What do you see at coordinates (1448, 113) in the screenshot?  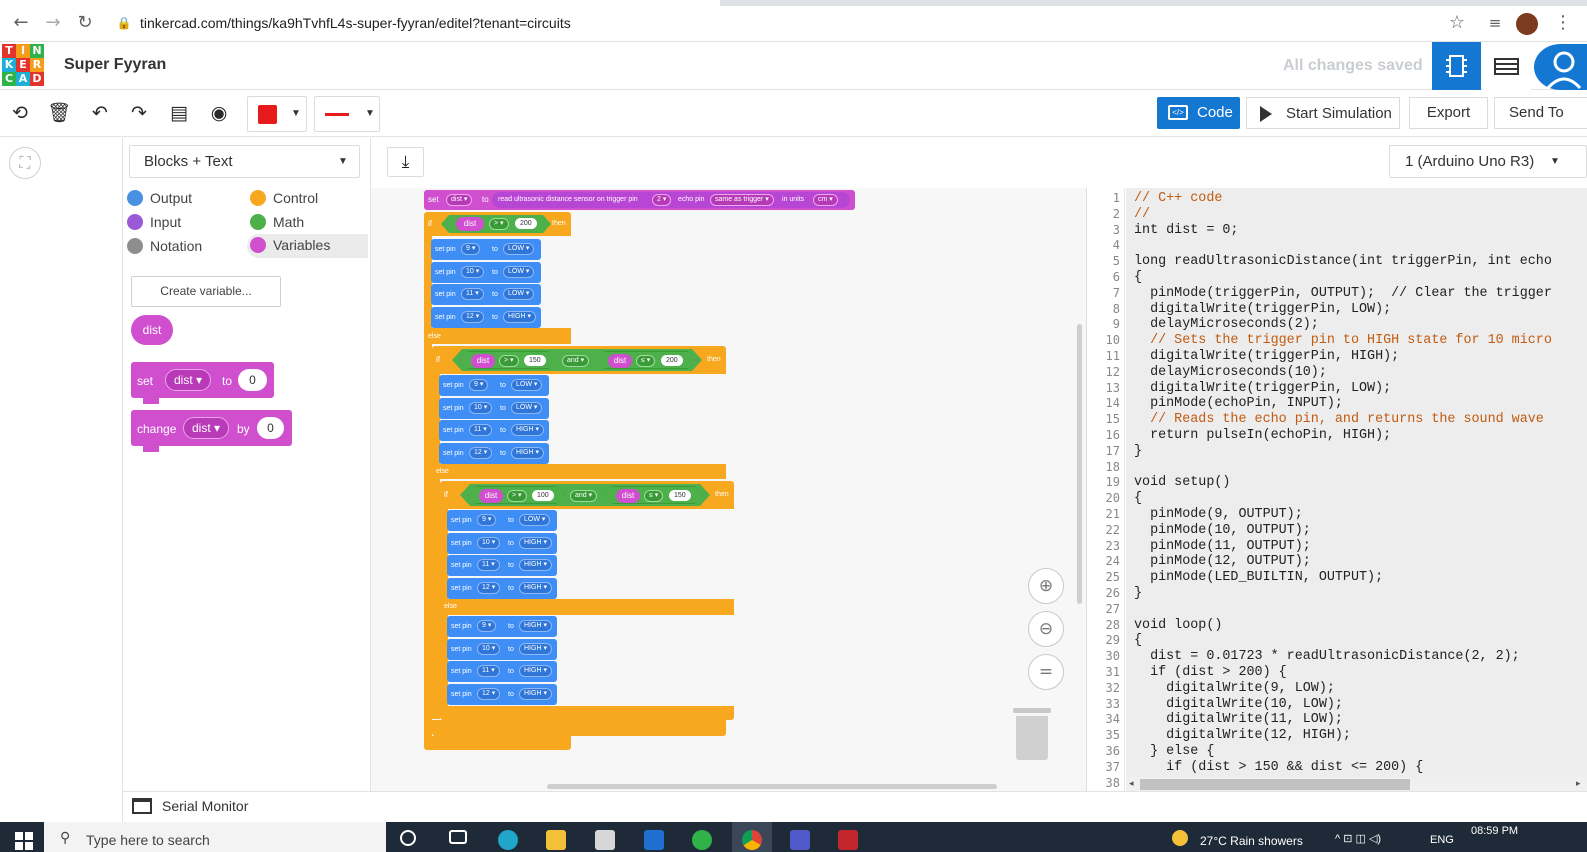 I see `export-button: Export` at bounding box center [1448, 113].